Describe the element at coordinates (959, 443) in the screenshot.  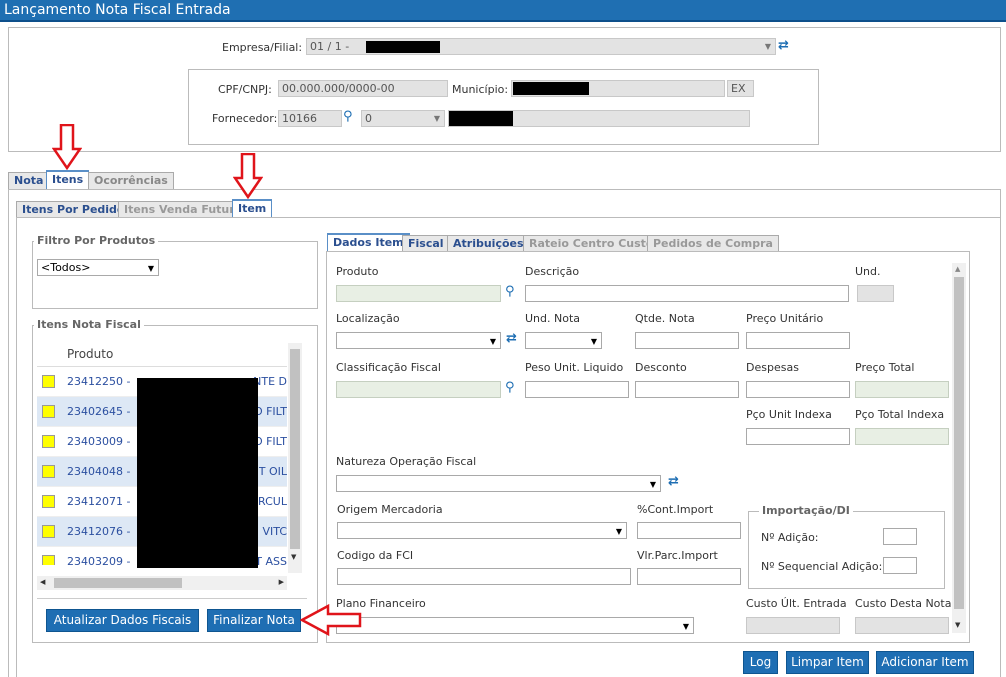
I see `form-scroll-thumb` at that location.